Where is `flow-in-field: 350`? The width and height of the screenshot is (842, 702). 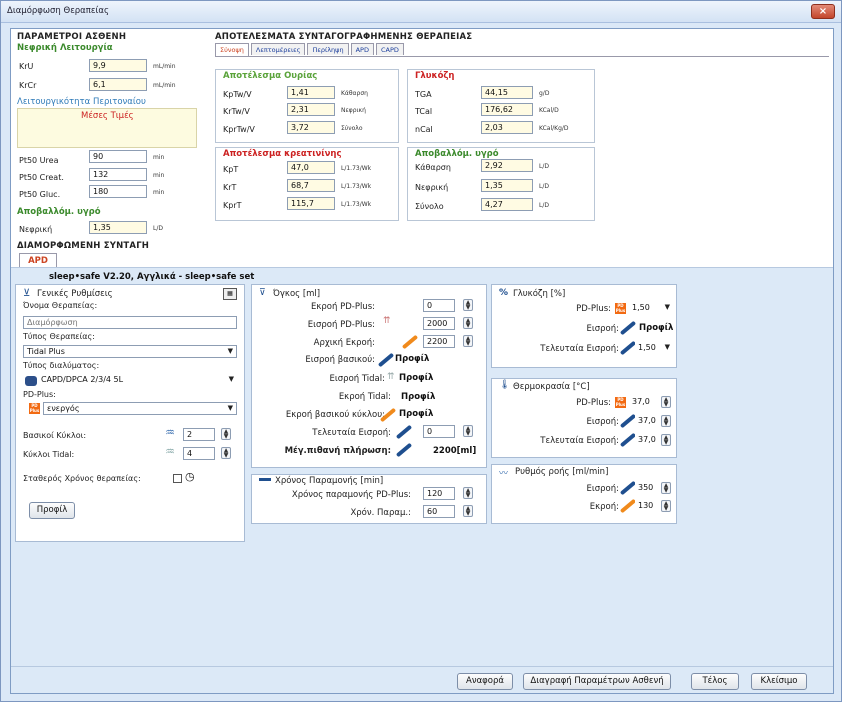 flow-in-field: 350 is located at coordinates (647, 488).